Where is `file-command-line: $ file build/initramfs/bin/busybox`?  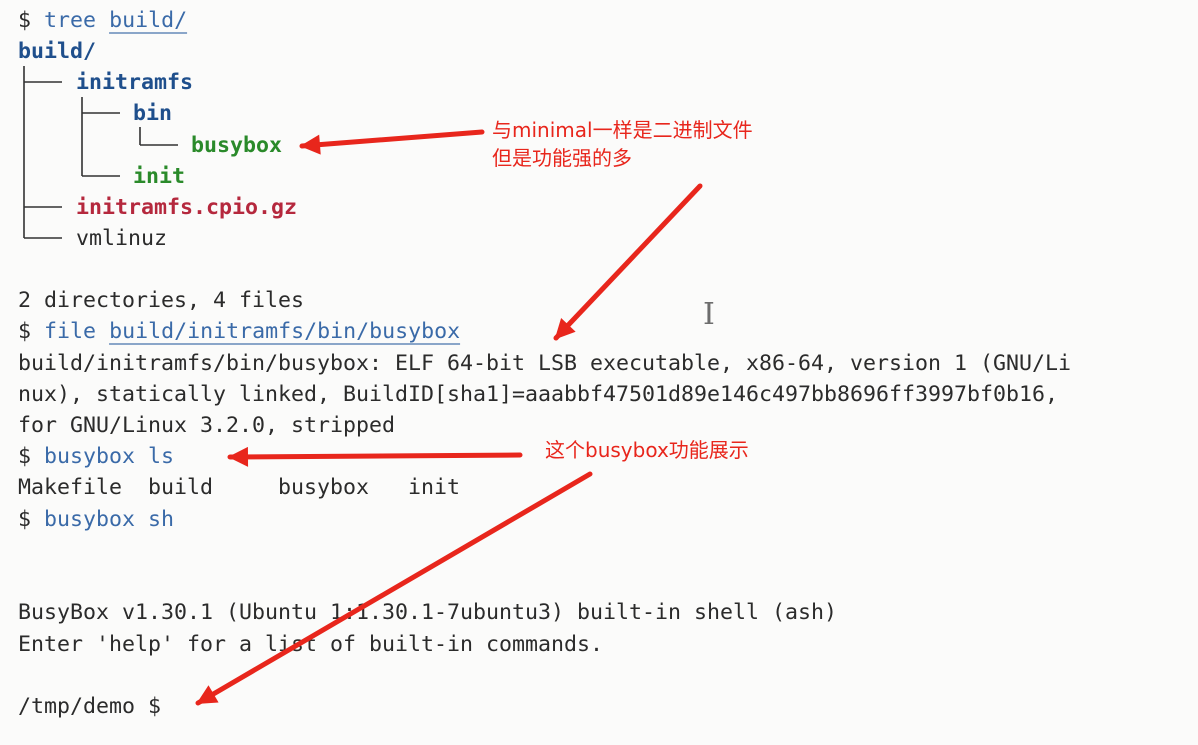 file-command-line: $ file build/initramfs/bin/busybox is located at coordinates (239, 331).